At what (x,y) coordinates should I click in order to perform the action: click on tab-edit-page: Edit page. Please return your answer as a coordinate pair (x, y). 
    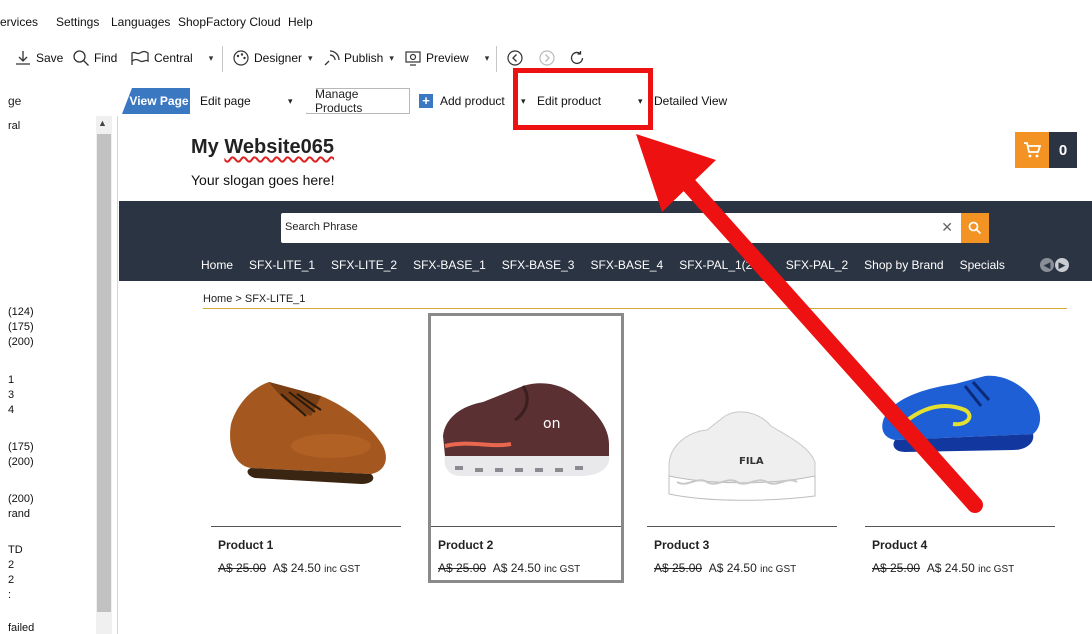
    Looking at the image, I should click on (225, 101).